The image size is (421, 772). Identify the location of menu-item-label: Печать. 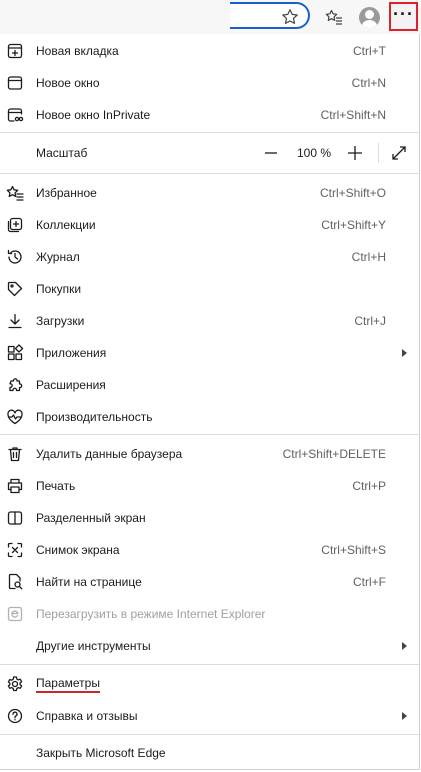
(56, 486).